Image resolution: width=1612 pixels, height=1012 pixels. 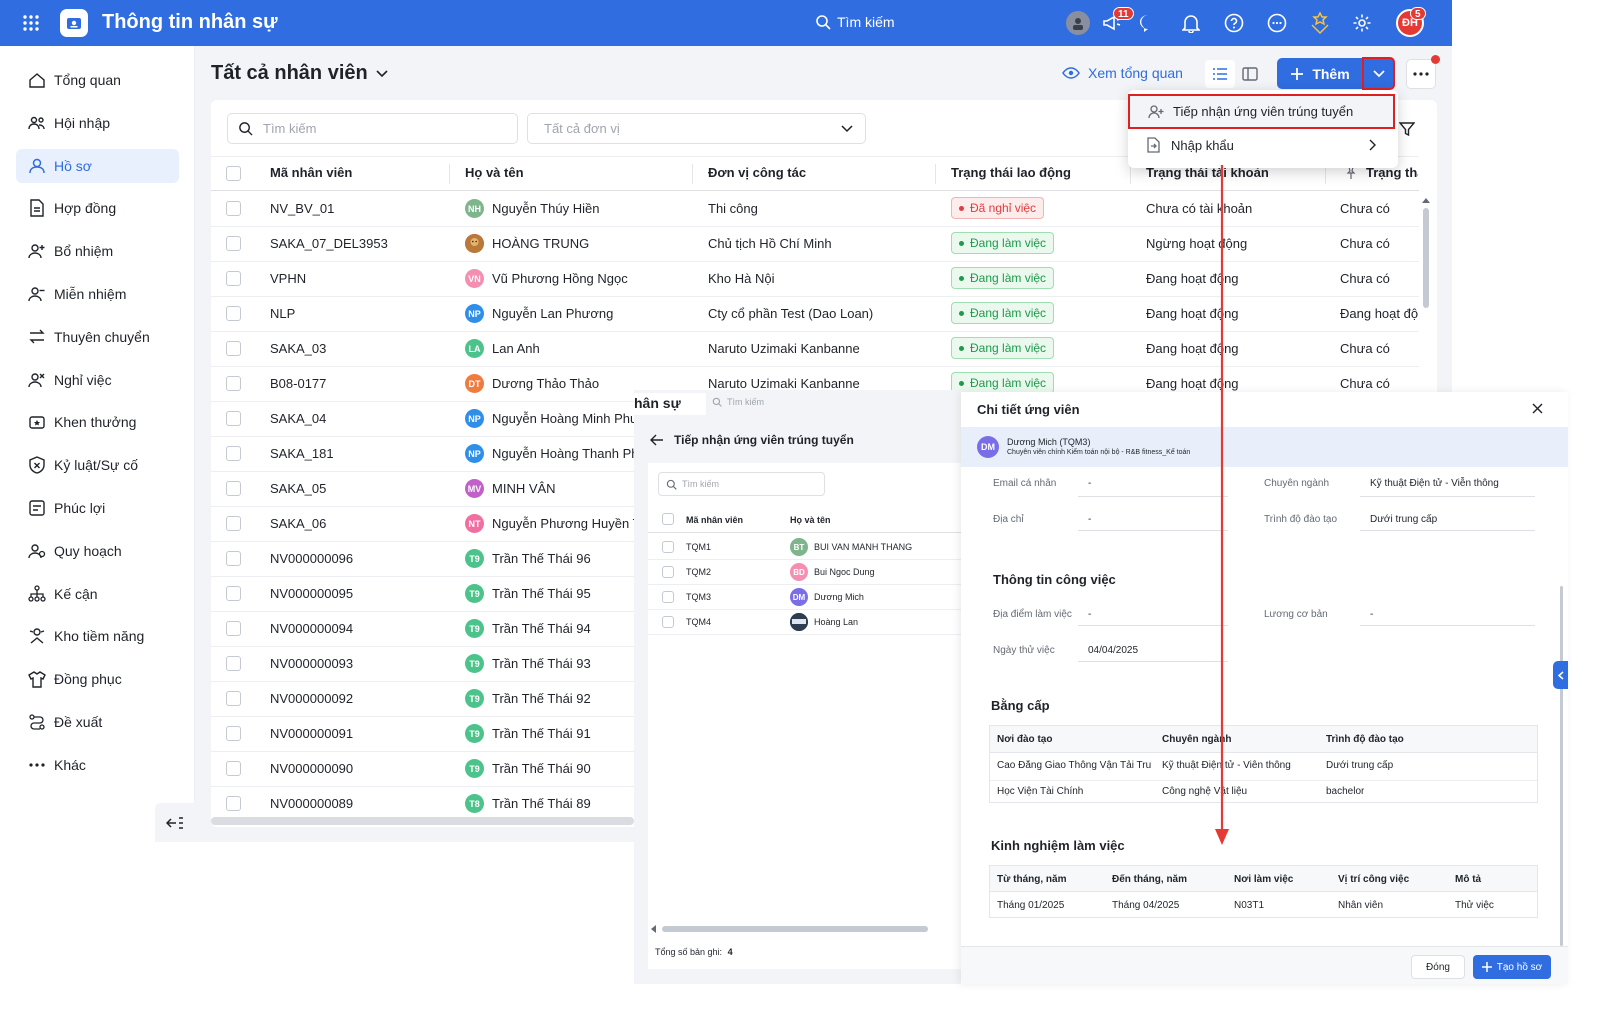 What do you see at coordinates (299, 73) in the screenshot?
I see `page-title-dropdown: Tất cả nhân viên` at bounding box center [299, 73].